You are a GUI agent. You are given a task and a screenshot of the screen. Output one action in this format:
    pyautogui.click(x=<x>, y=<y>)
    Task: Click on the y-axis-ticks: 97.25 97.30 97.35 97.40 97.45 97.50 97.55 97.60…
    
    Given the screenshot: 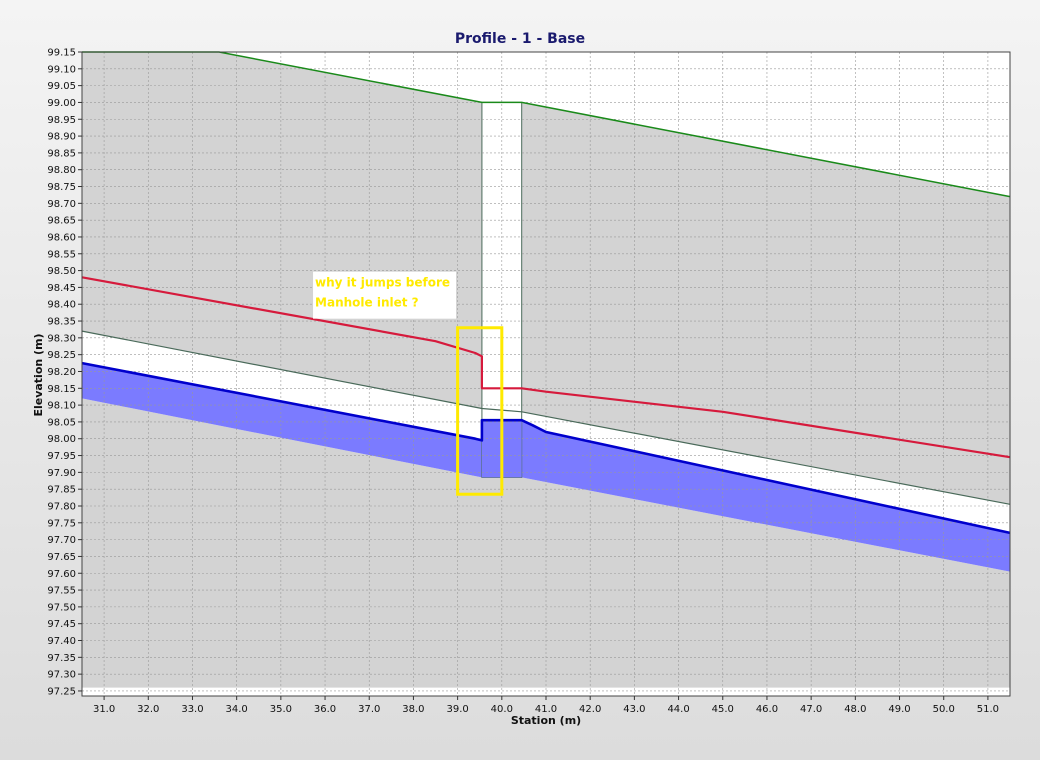 What is the action you would take?
    pyautogui.click(x=64, y=372)
    